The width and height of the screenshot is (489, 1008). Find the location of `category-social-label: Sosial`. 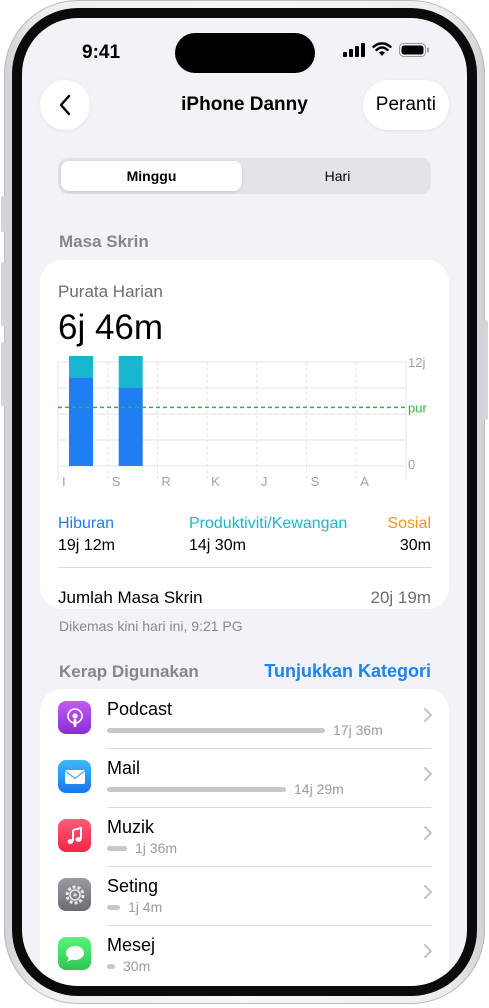

category-social-label: Sosial is located at coordinates (409, 523).